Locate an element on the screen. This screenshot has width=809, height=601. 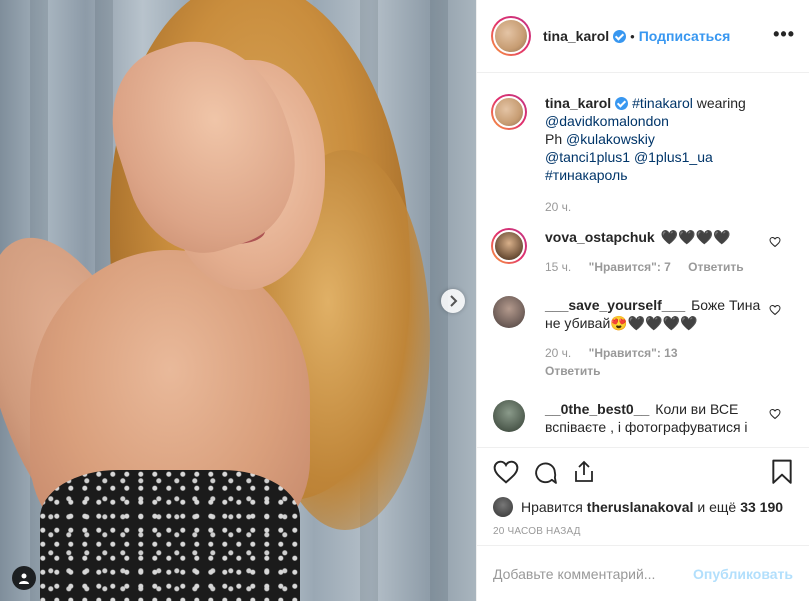
add-comment-bar: Опубликовать is located at coordinates (643, 573).